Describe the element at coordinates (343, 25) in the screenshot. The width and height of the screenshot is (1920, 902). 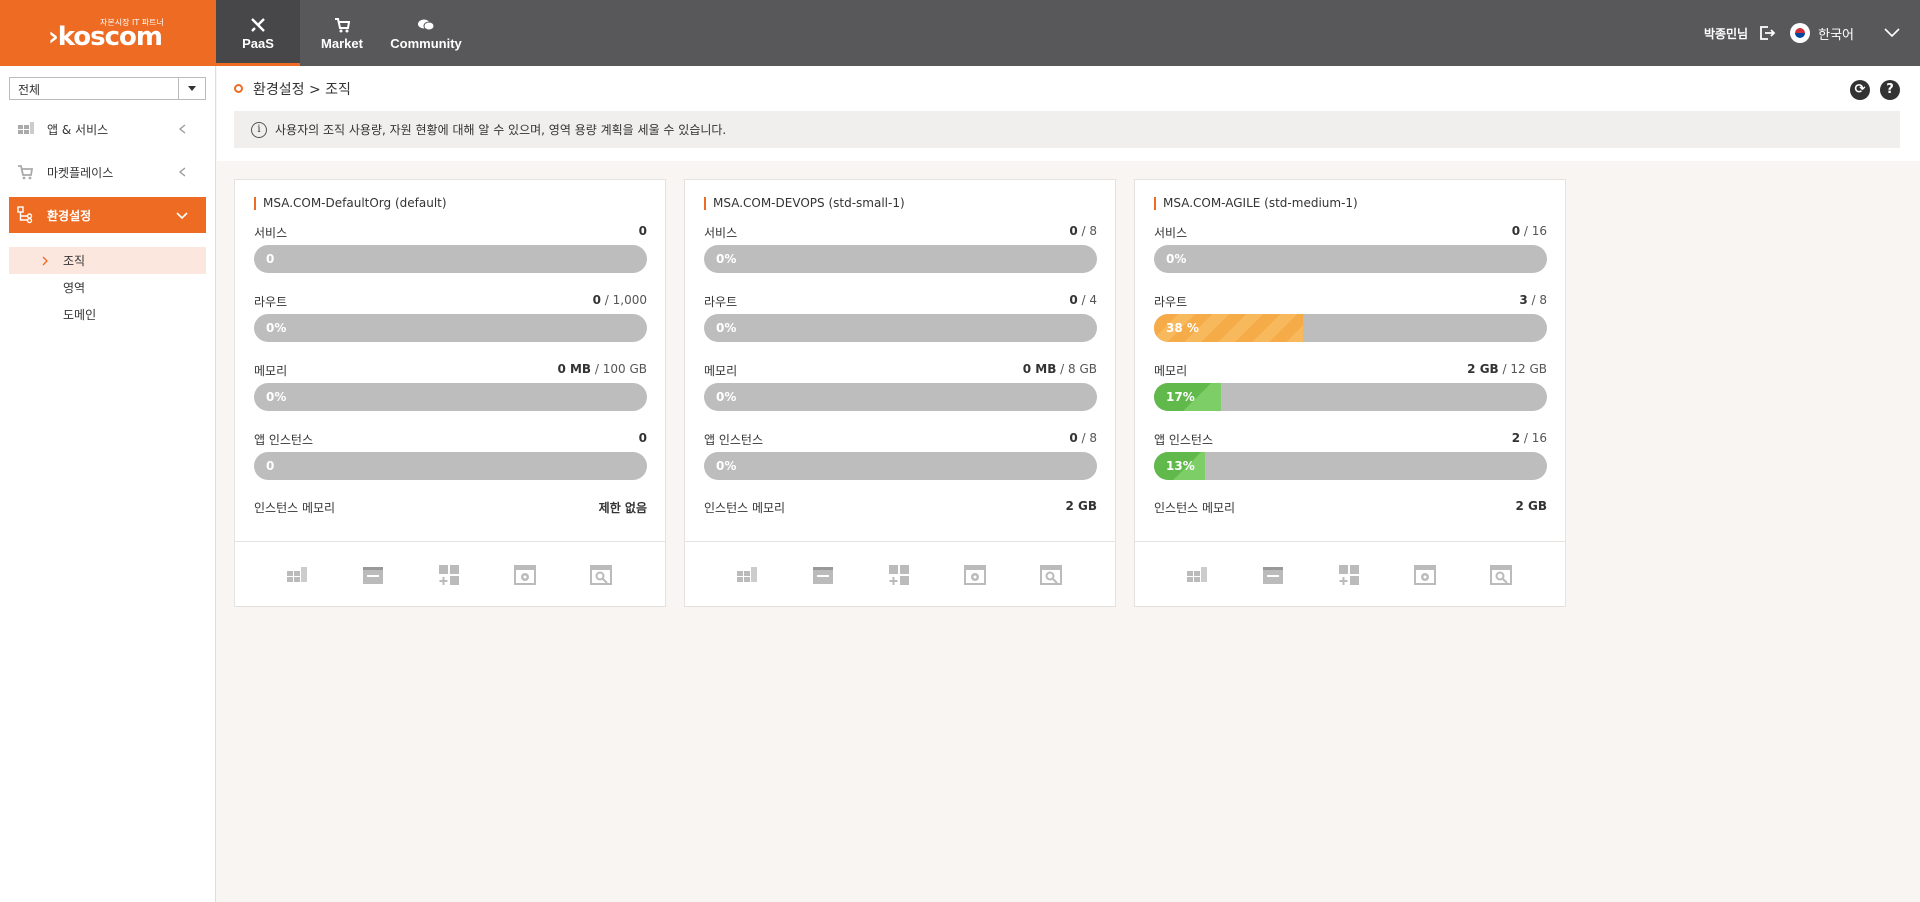
I see `cart-icon` at that location.